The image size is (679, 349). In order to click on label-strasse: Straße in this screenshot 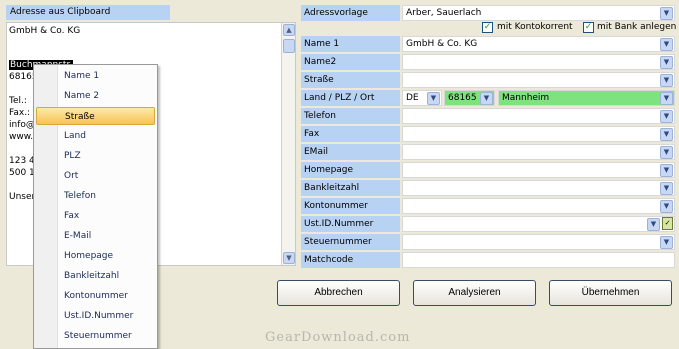, I will do `click(350, 80)`.